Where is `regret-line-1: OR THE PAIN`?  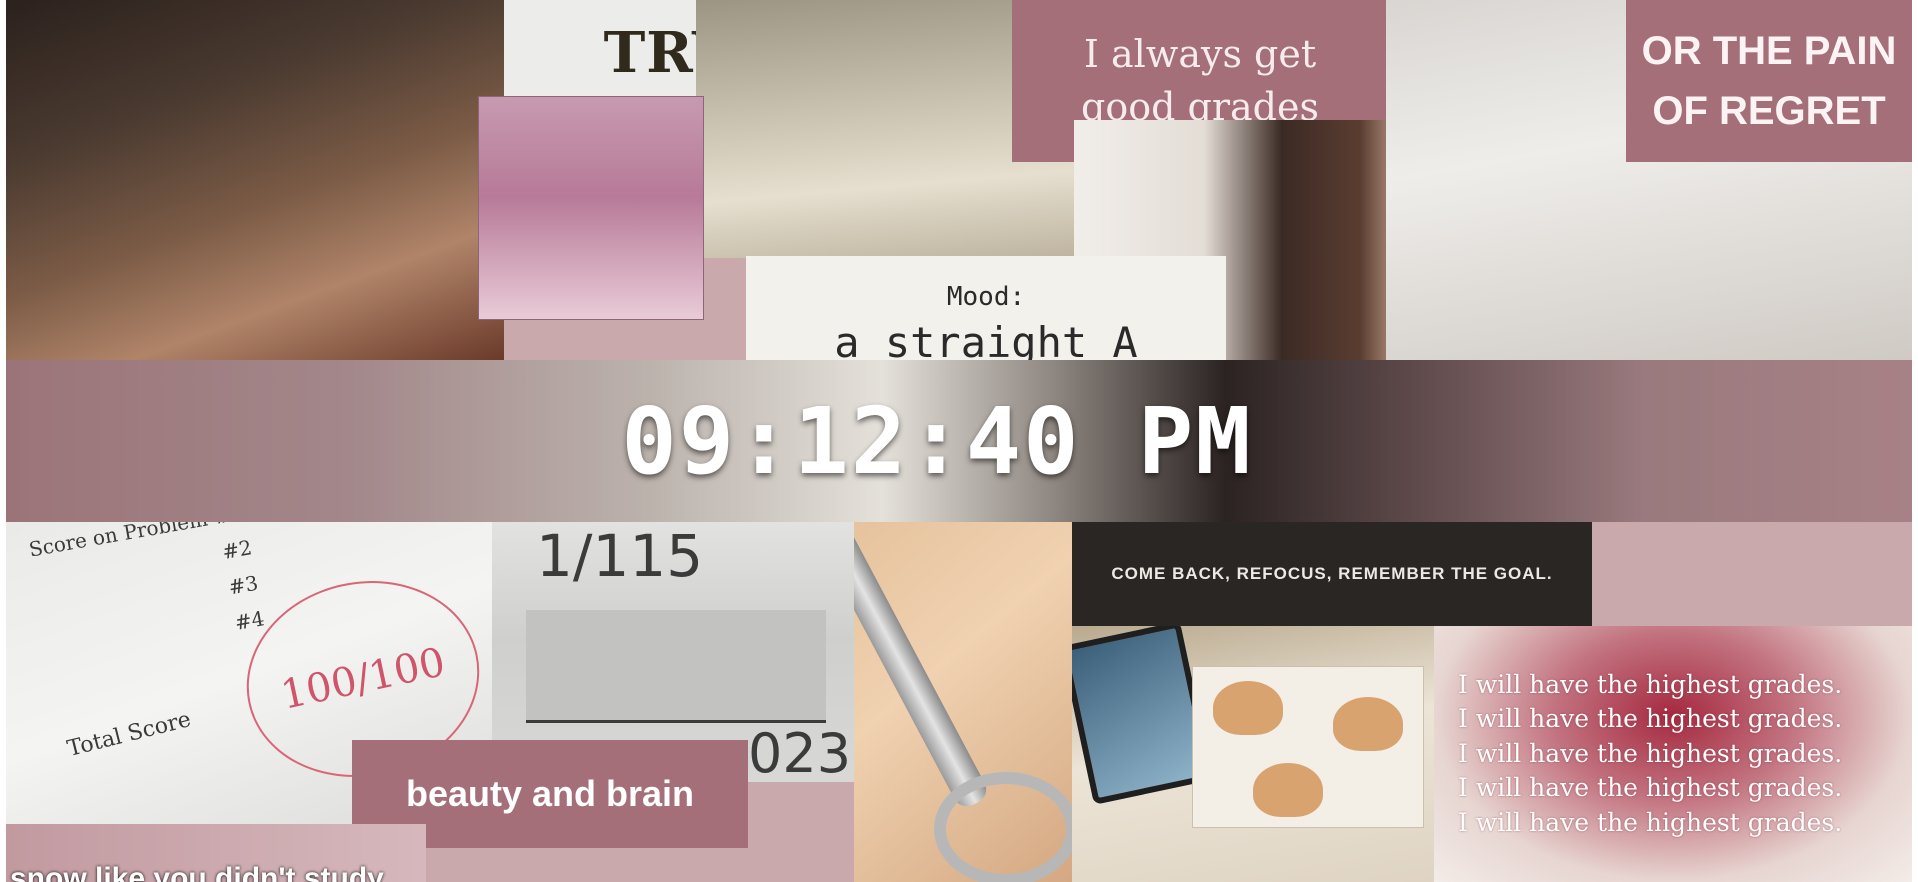
regret-line-1: OR THE PAIN is located at coordinates (1769, 51).